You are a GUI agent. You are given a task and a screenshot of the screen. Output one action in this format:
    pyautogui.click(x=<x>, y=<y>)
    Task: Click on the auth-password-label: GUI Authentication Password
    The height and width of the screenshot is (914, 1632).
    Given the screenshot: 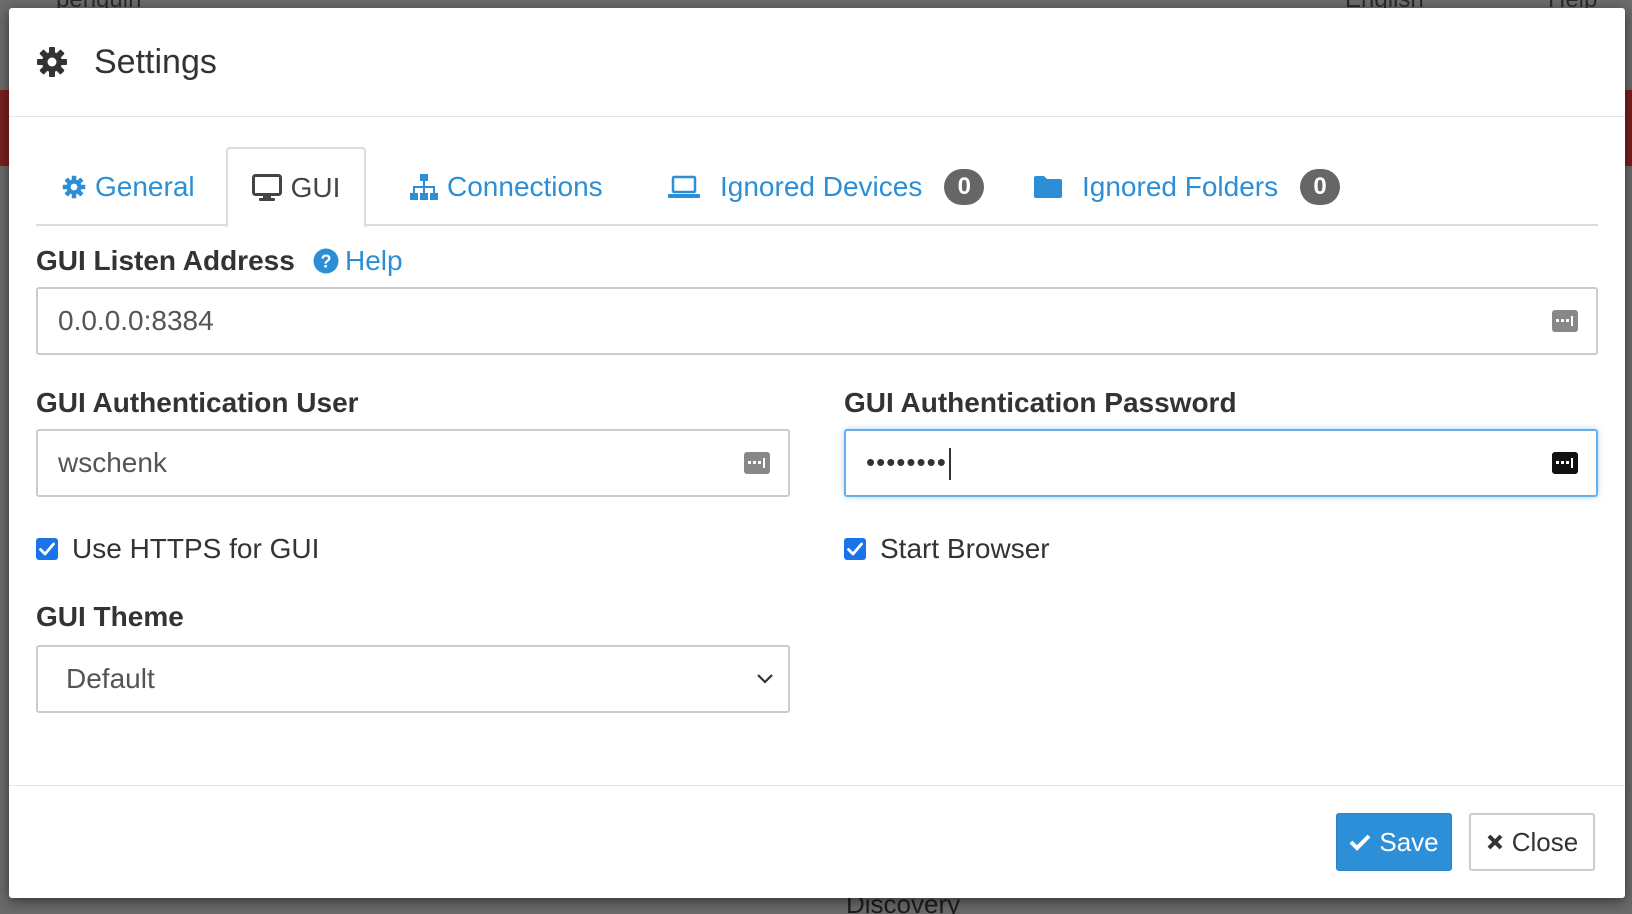 What is the action you would take?
    pyautogui.click(x=1040, y=402)
    